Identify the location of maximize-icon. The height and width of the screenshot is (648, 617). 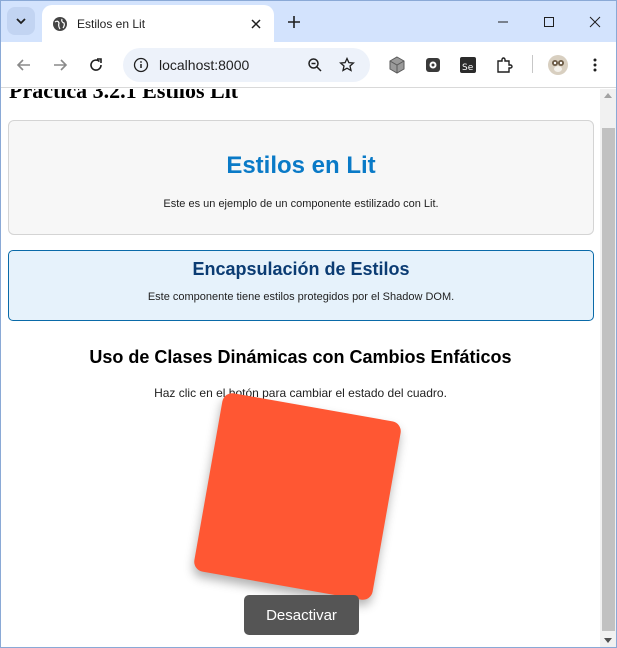
(549, 21).